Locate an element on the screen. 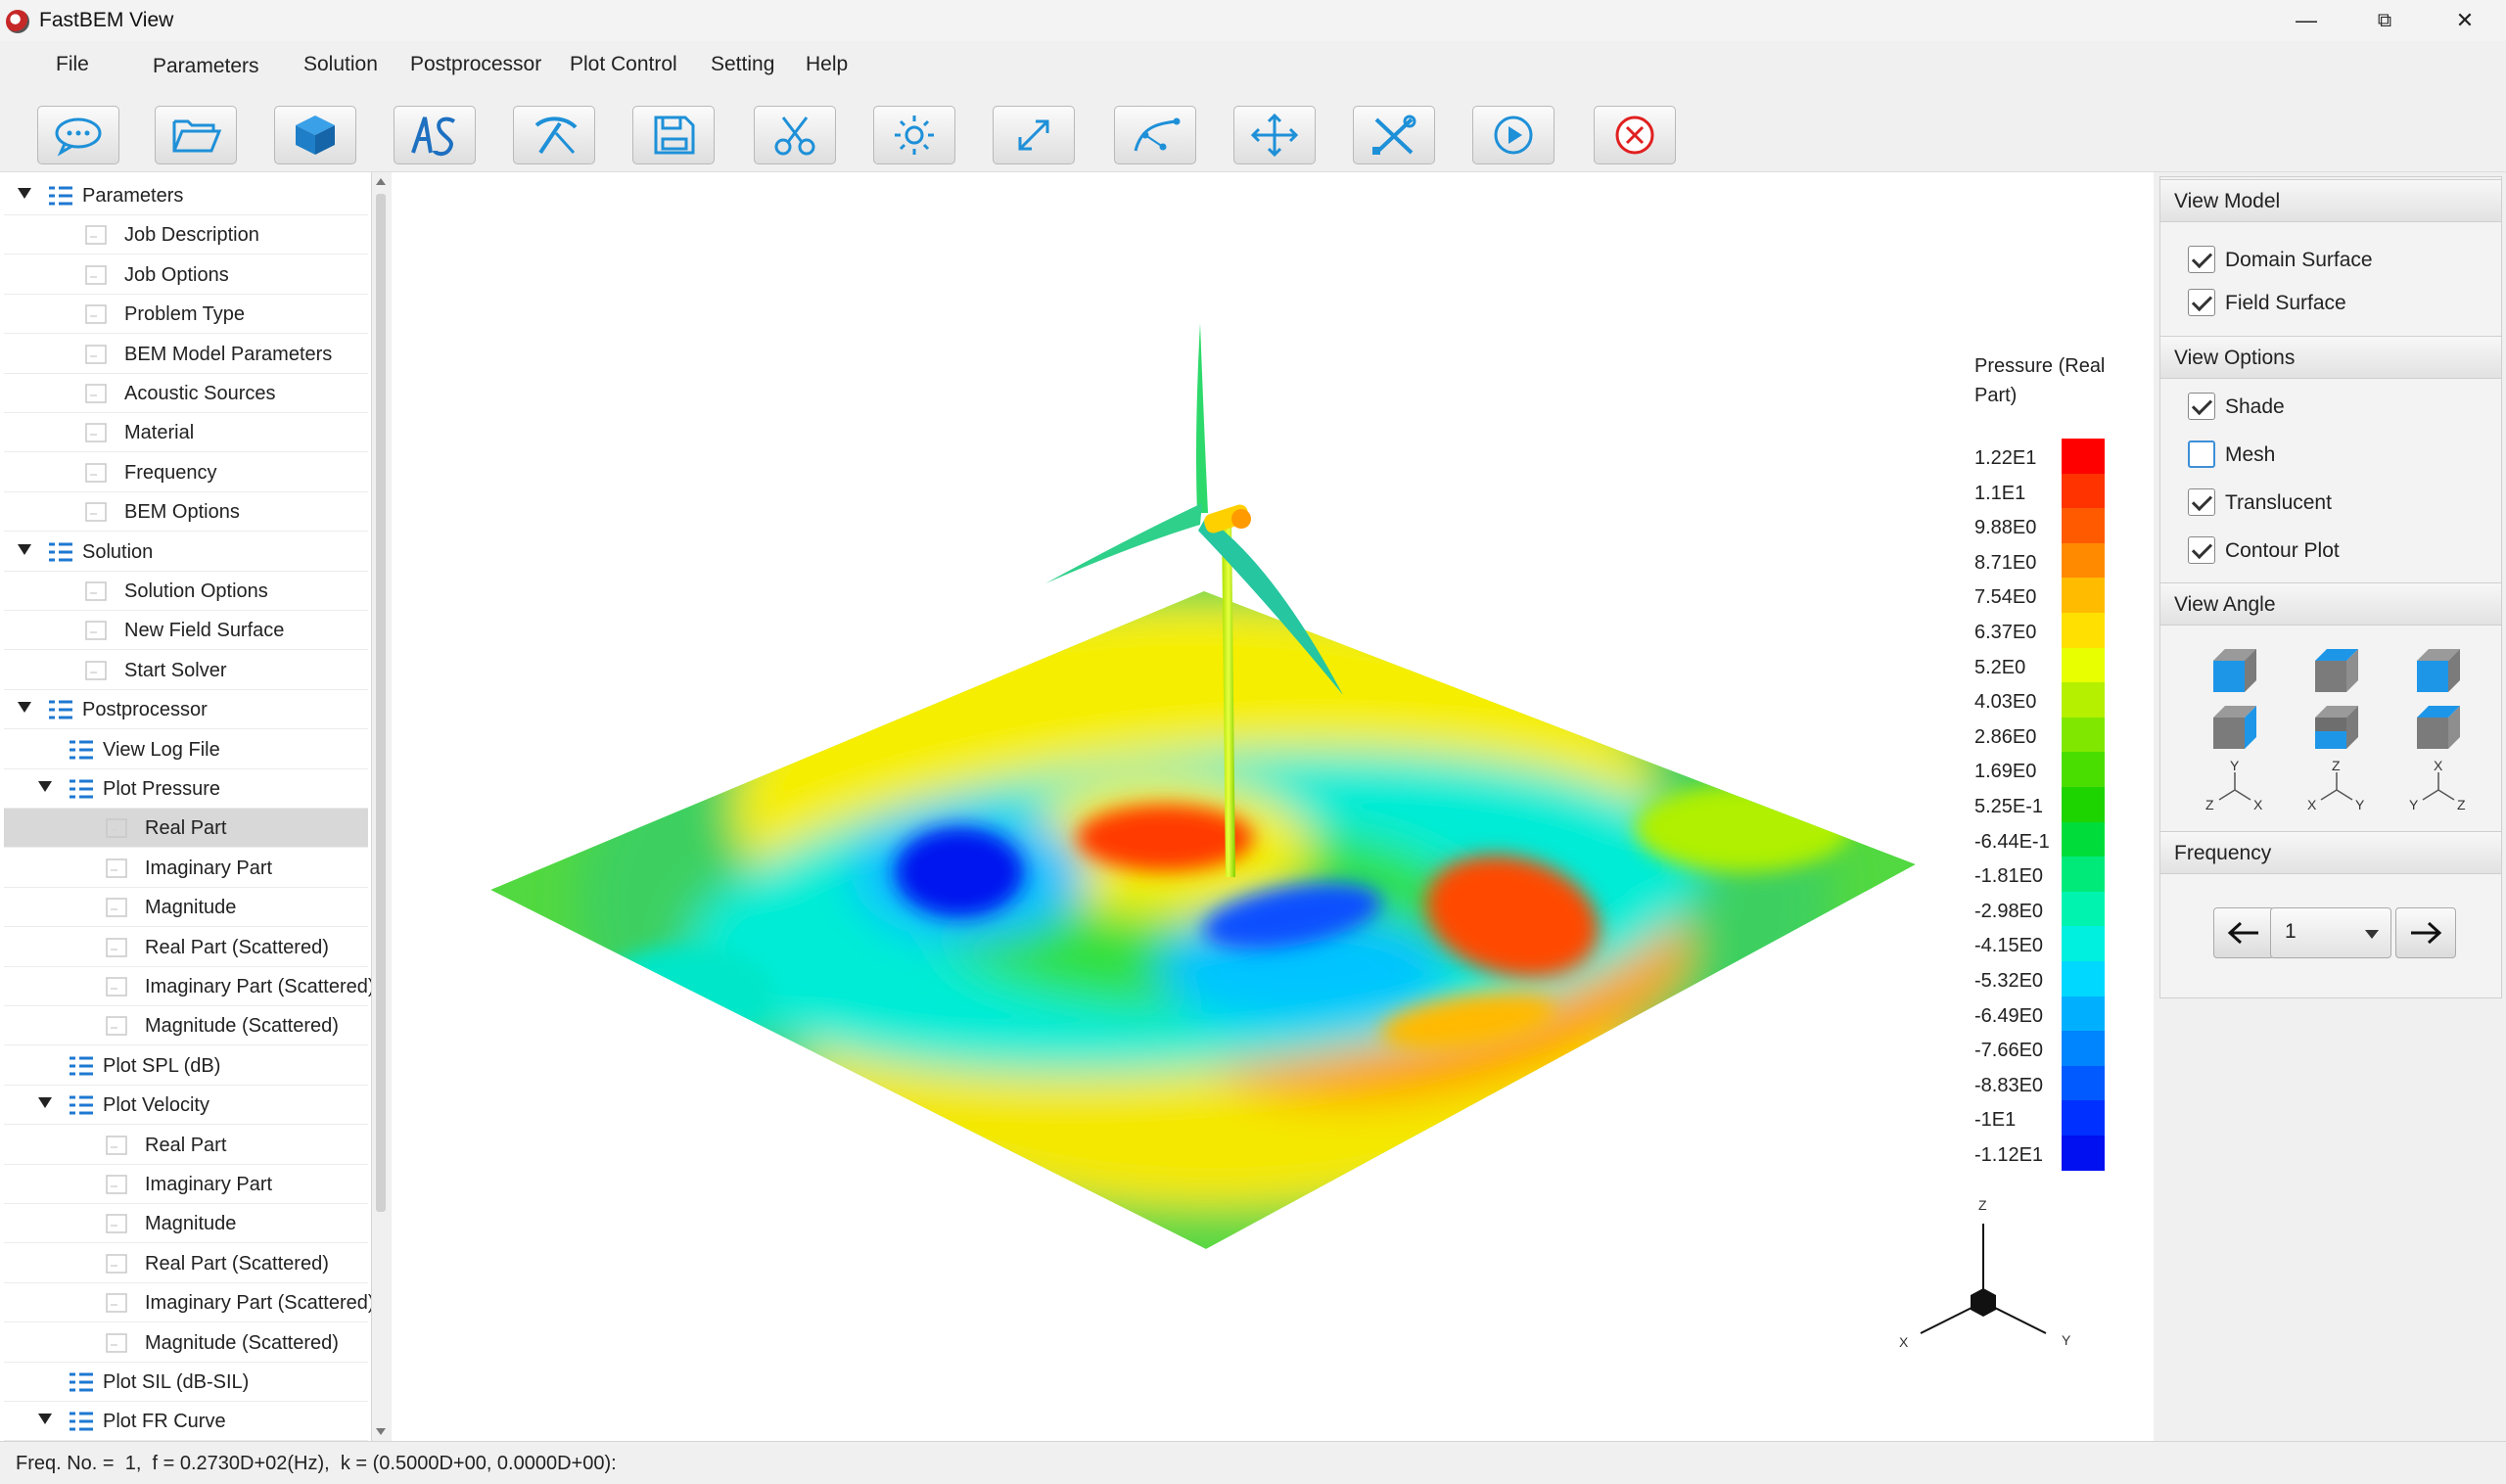 This screenshot has width=2506, height=1484. tree-item: Postprocessor is located at coordinates (186, 710).